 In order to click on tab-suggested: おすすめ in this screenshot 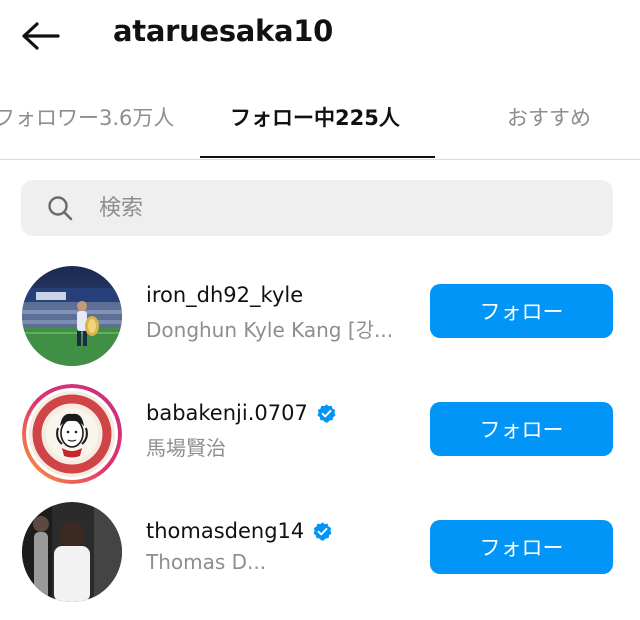, I will do `click(549, 117)`.